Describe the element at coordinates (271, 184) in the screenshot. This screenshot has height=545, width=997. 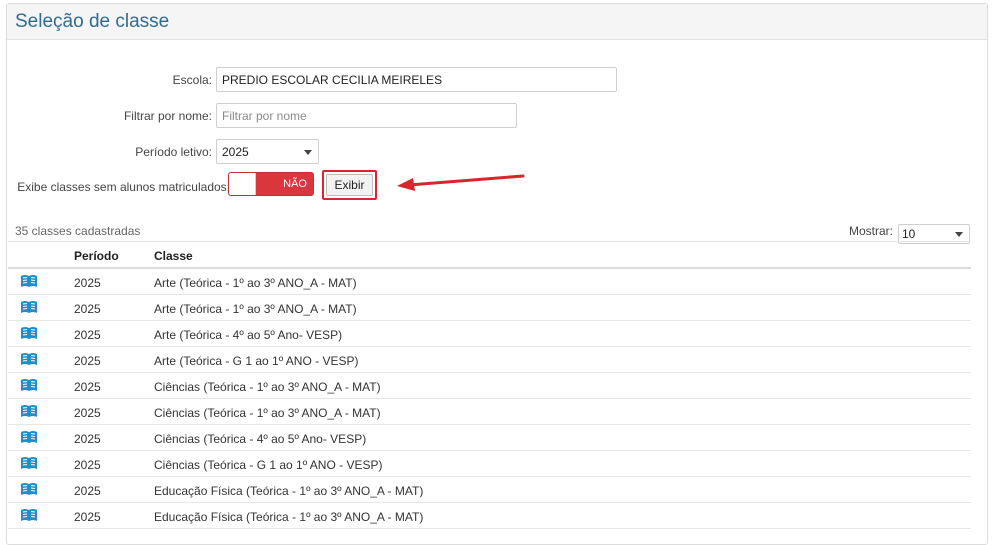
I see `exibe-toggle: NÃO` at that location.